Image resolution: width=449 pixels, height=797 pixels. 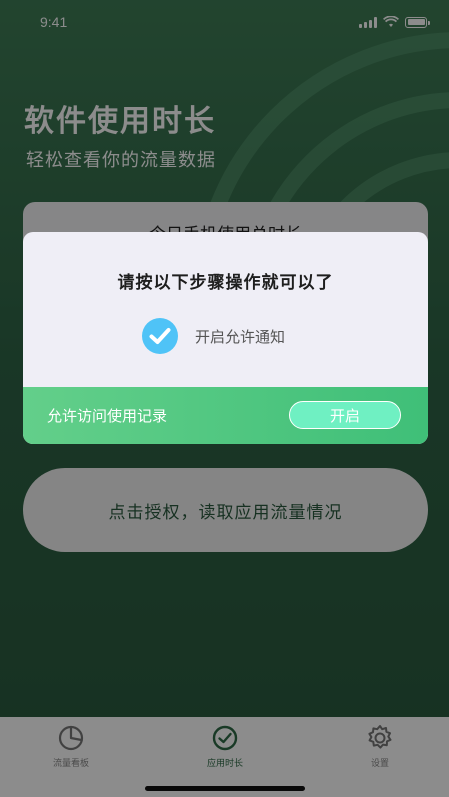 I want to click on step-enable-notifications: 开启允许通知, so click(x=213, y=336).